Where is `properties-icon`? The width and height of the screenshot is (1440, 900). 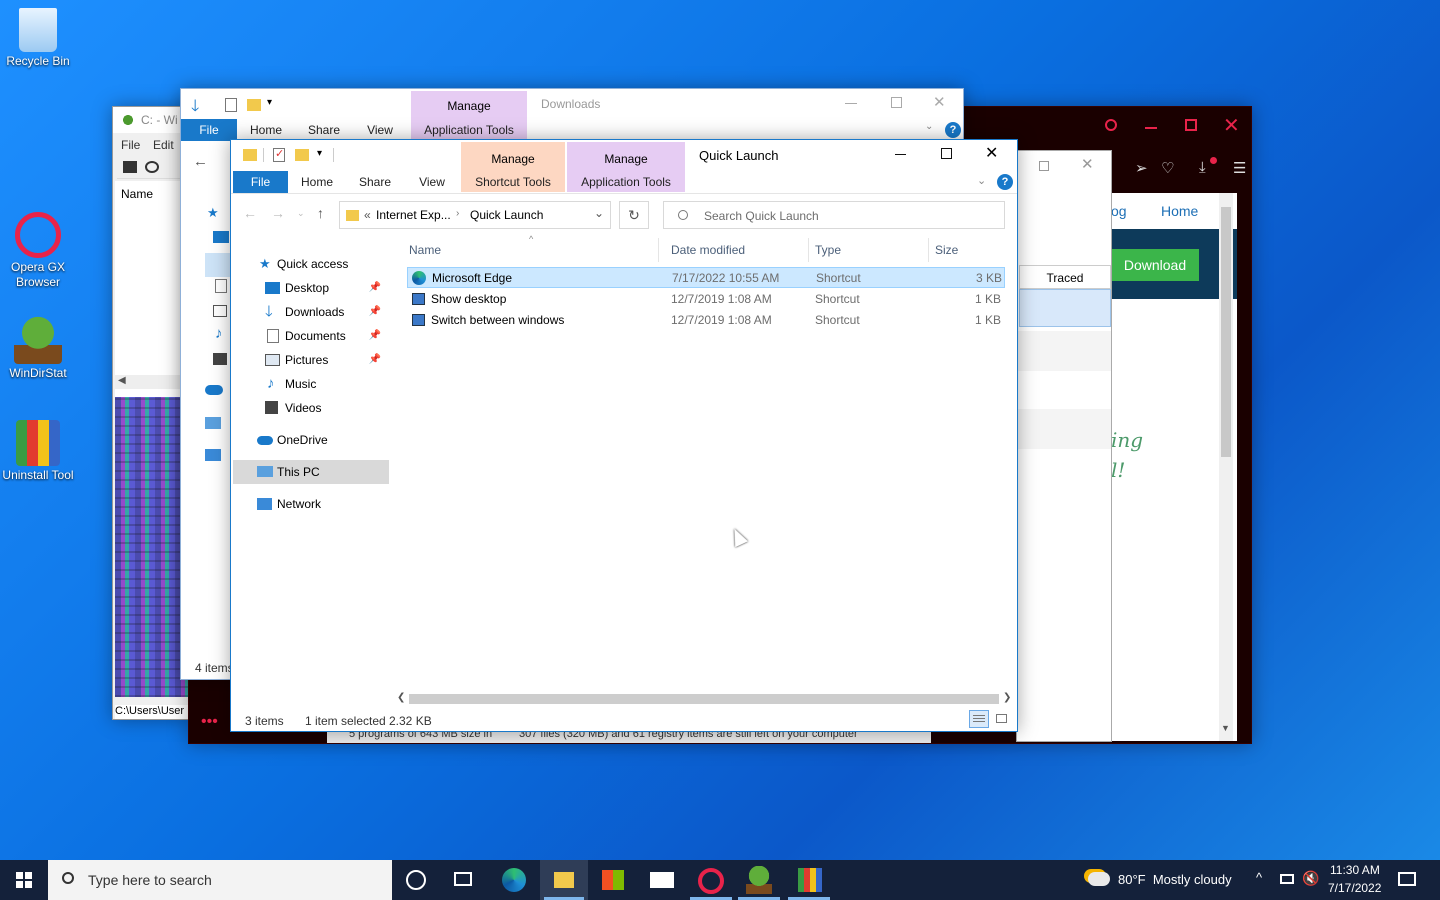
properties-icon is located at coordinates (231, 105).